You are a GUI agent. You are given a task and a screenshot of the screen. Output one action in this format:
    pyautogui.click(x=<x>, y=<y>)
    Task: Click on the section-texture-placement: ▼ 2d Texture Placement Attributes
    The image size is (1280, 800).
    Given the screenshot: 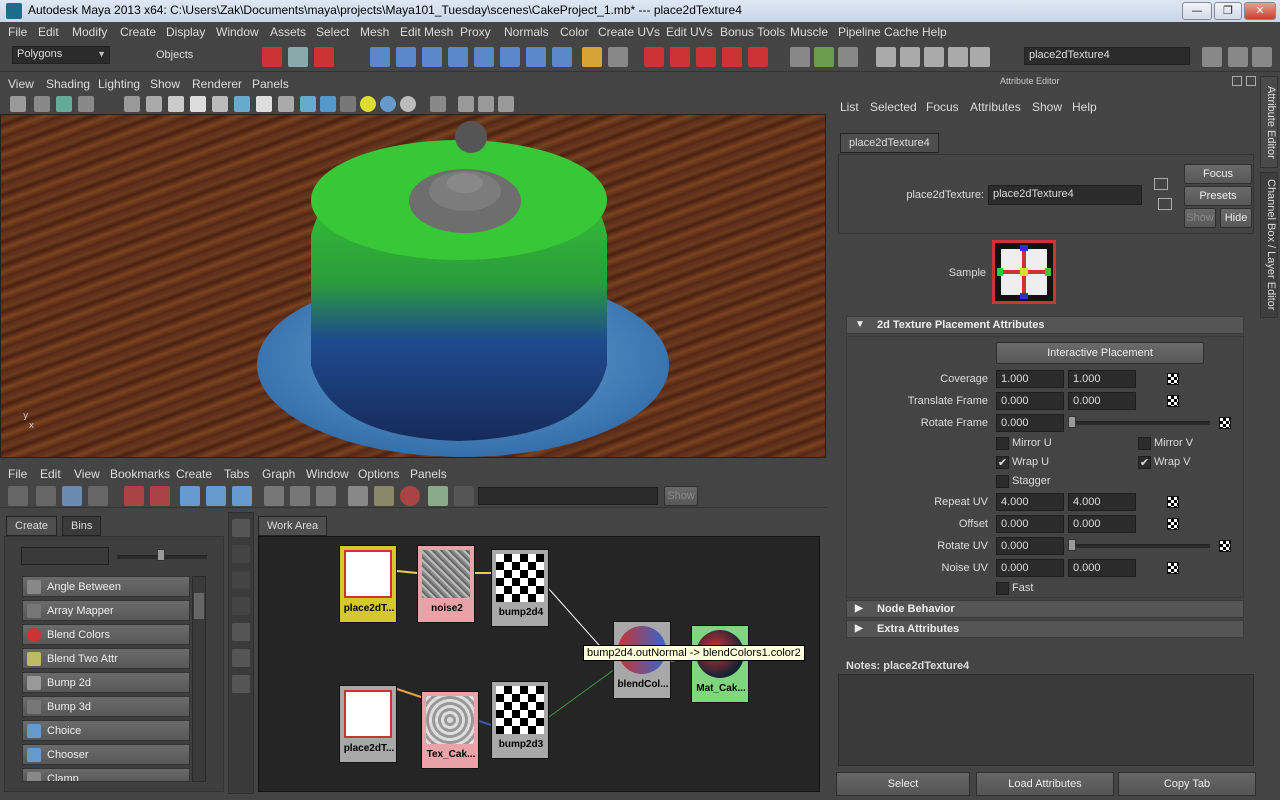 What is the action you would take?
    pyautogui.click(x=1045, y=325)
    